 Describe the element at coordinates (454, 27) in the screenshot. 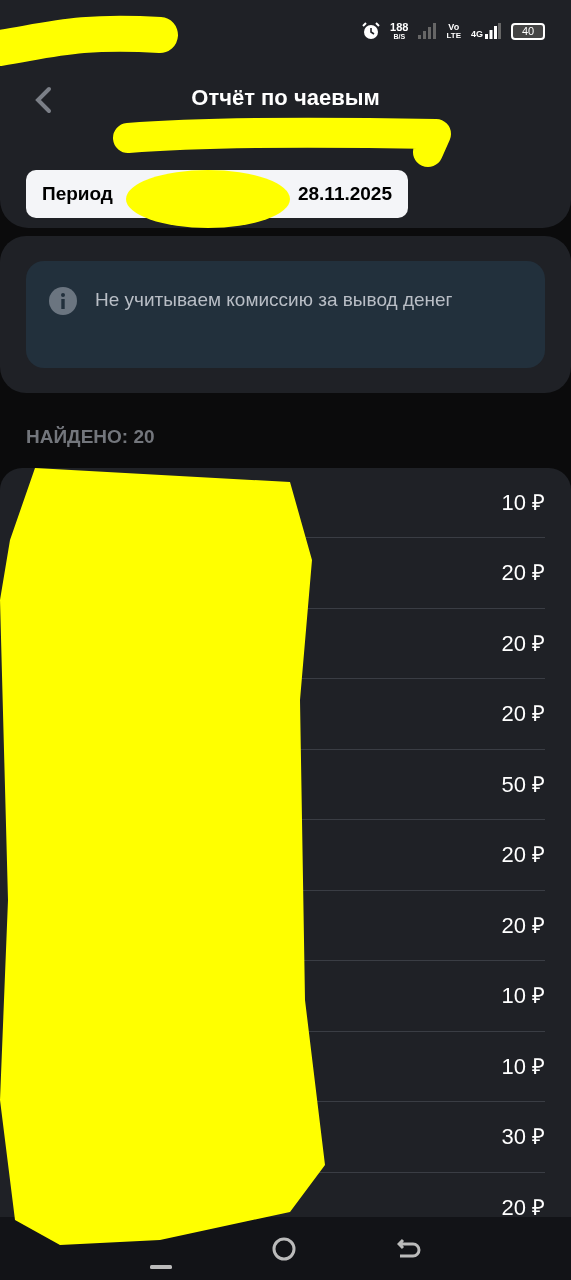

I see `volte-label: Vo` at that location.